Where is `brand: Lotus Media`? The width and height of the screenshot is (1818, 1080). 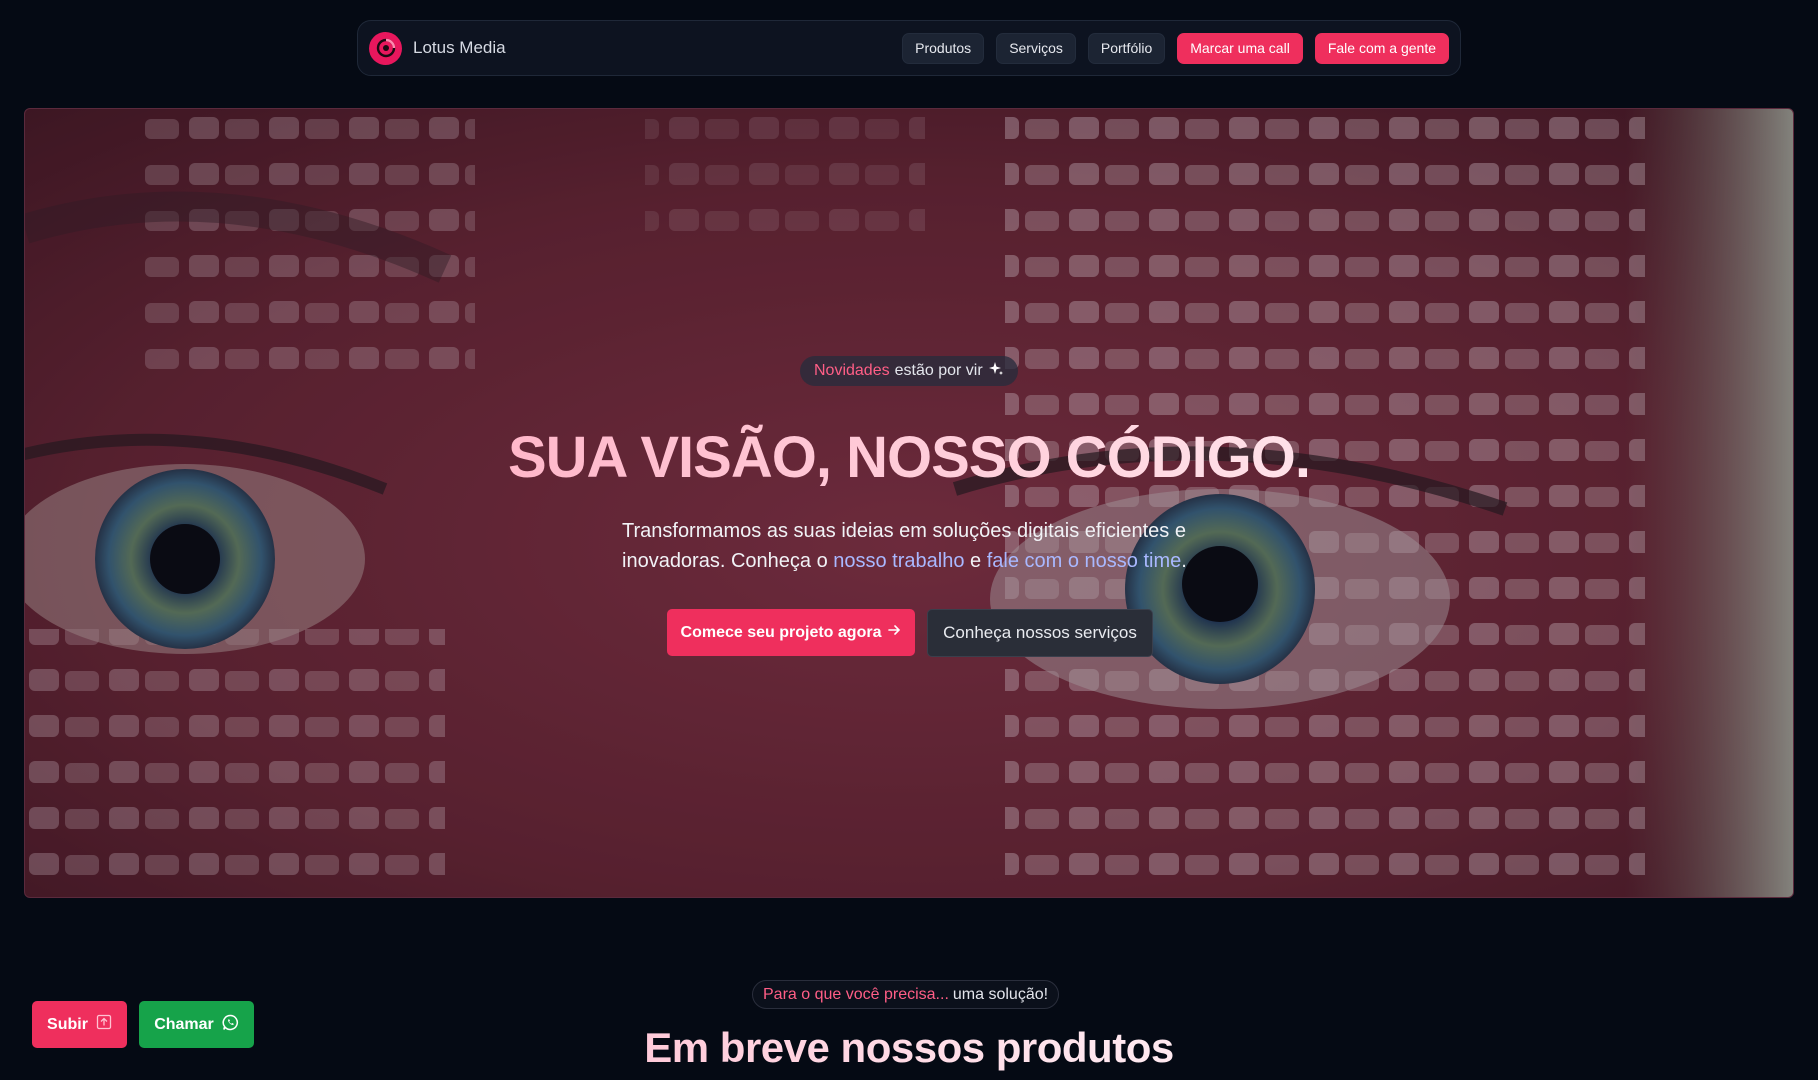 brand: Lotus Media is located at coordinates (437, 48).